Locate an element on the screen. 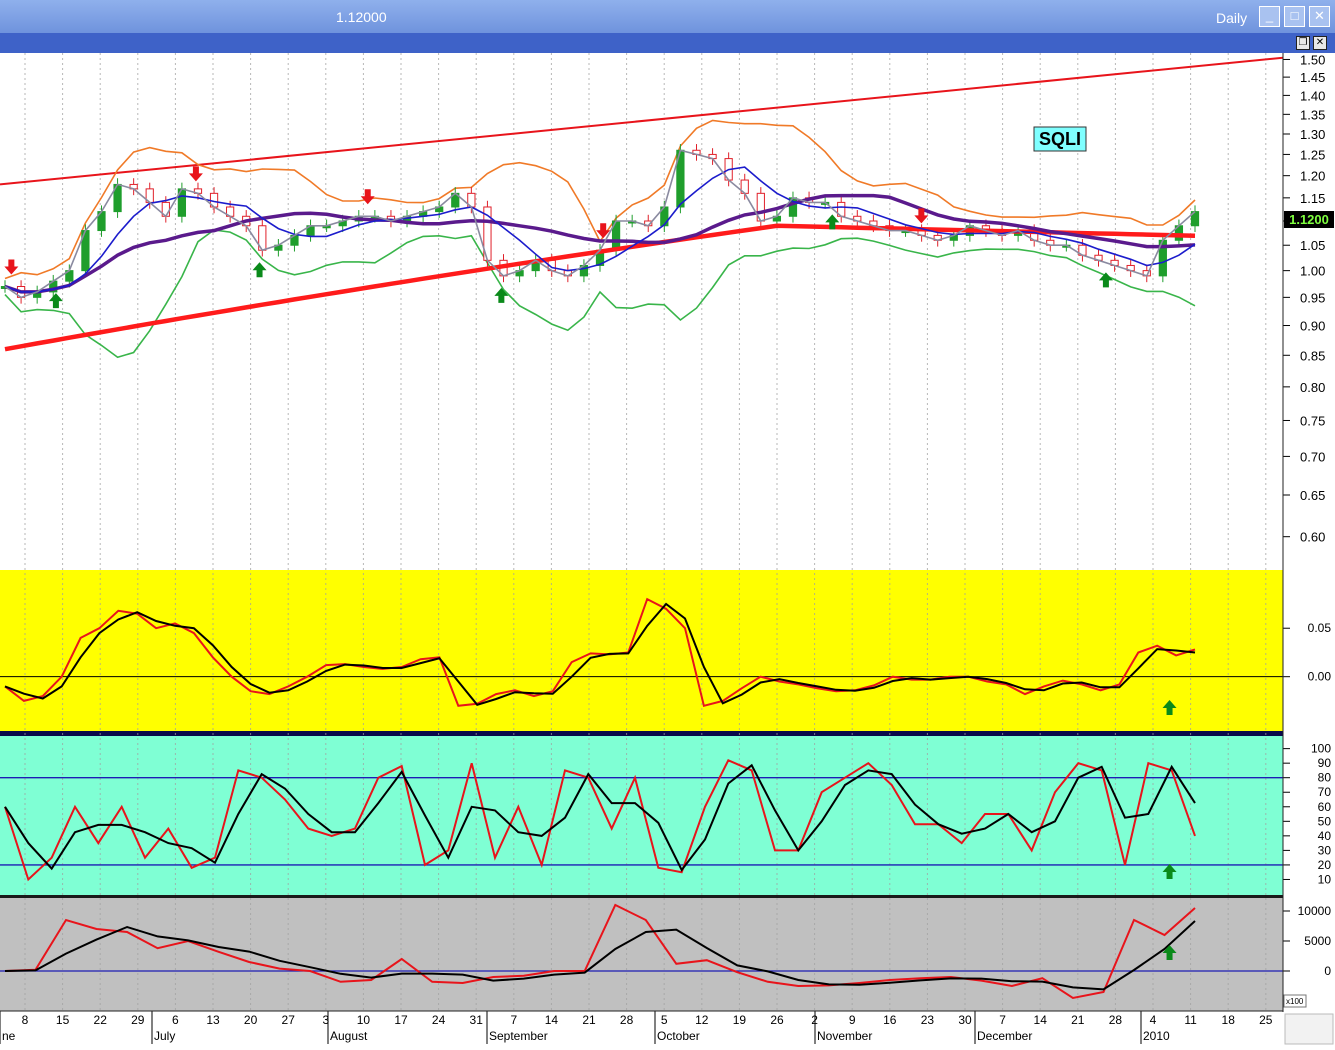  title-bar: 1.12000 Daily _ □ ✕ is located at coordinates (667, 16).